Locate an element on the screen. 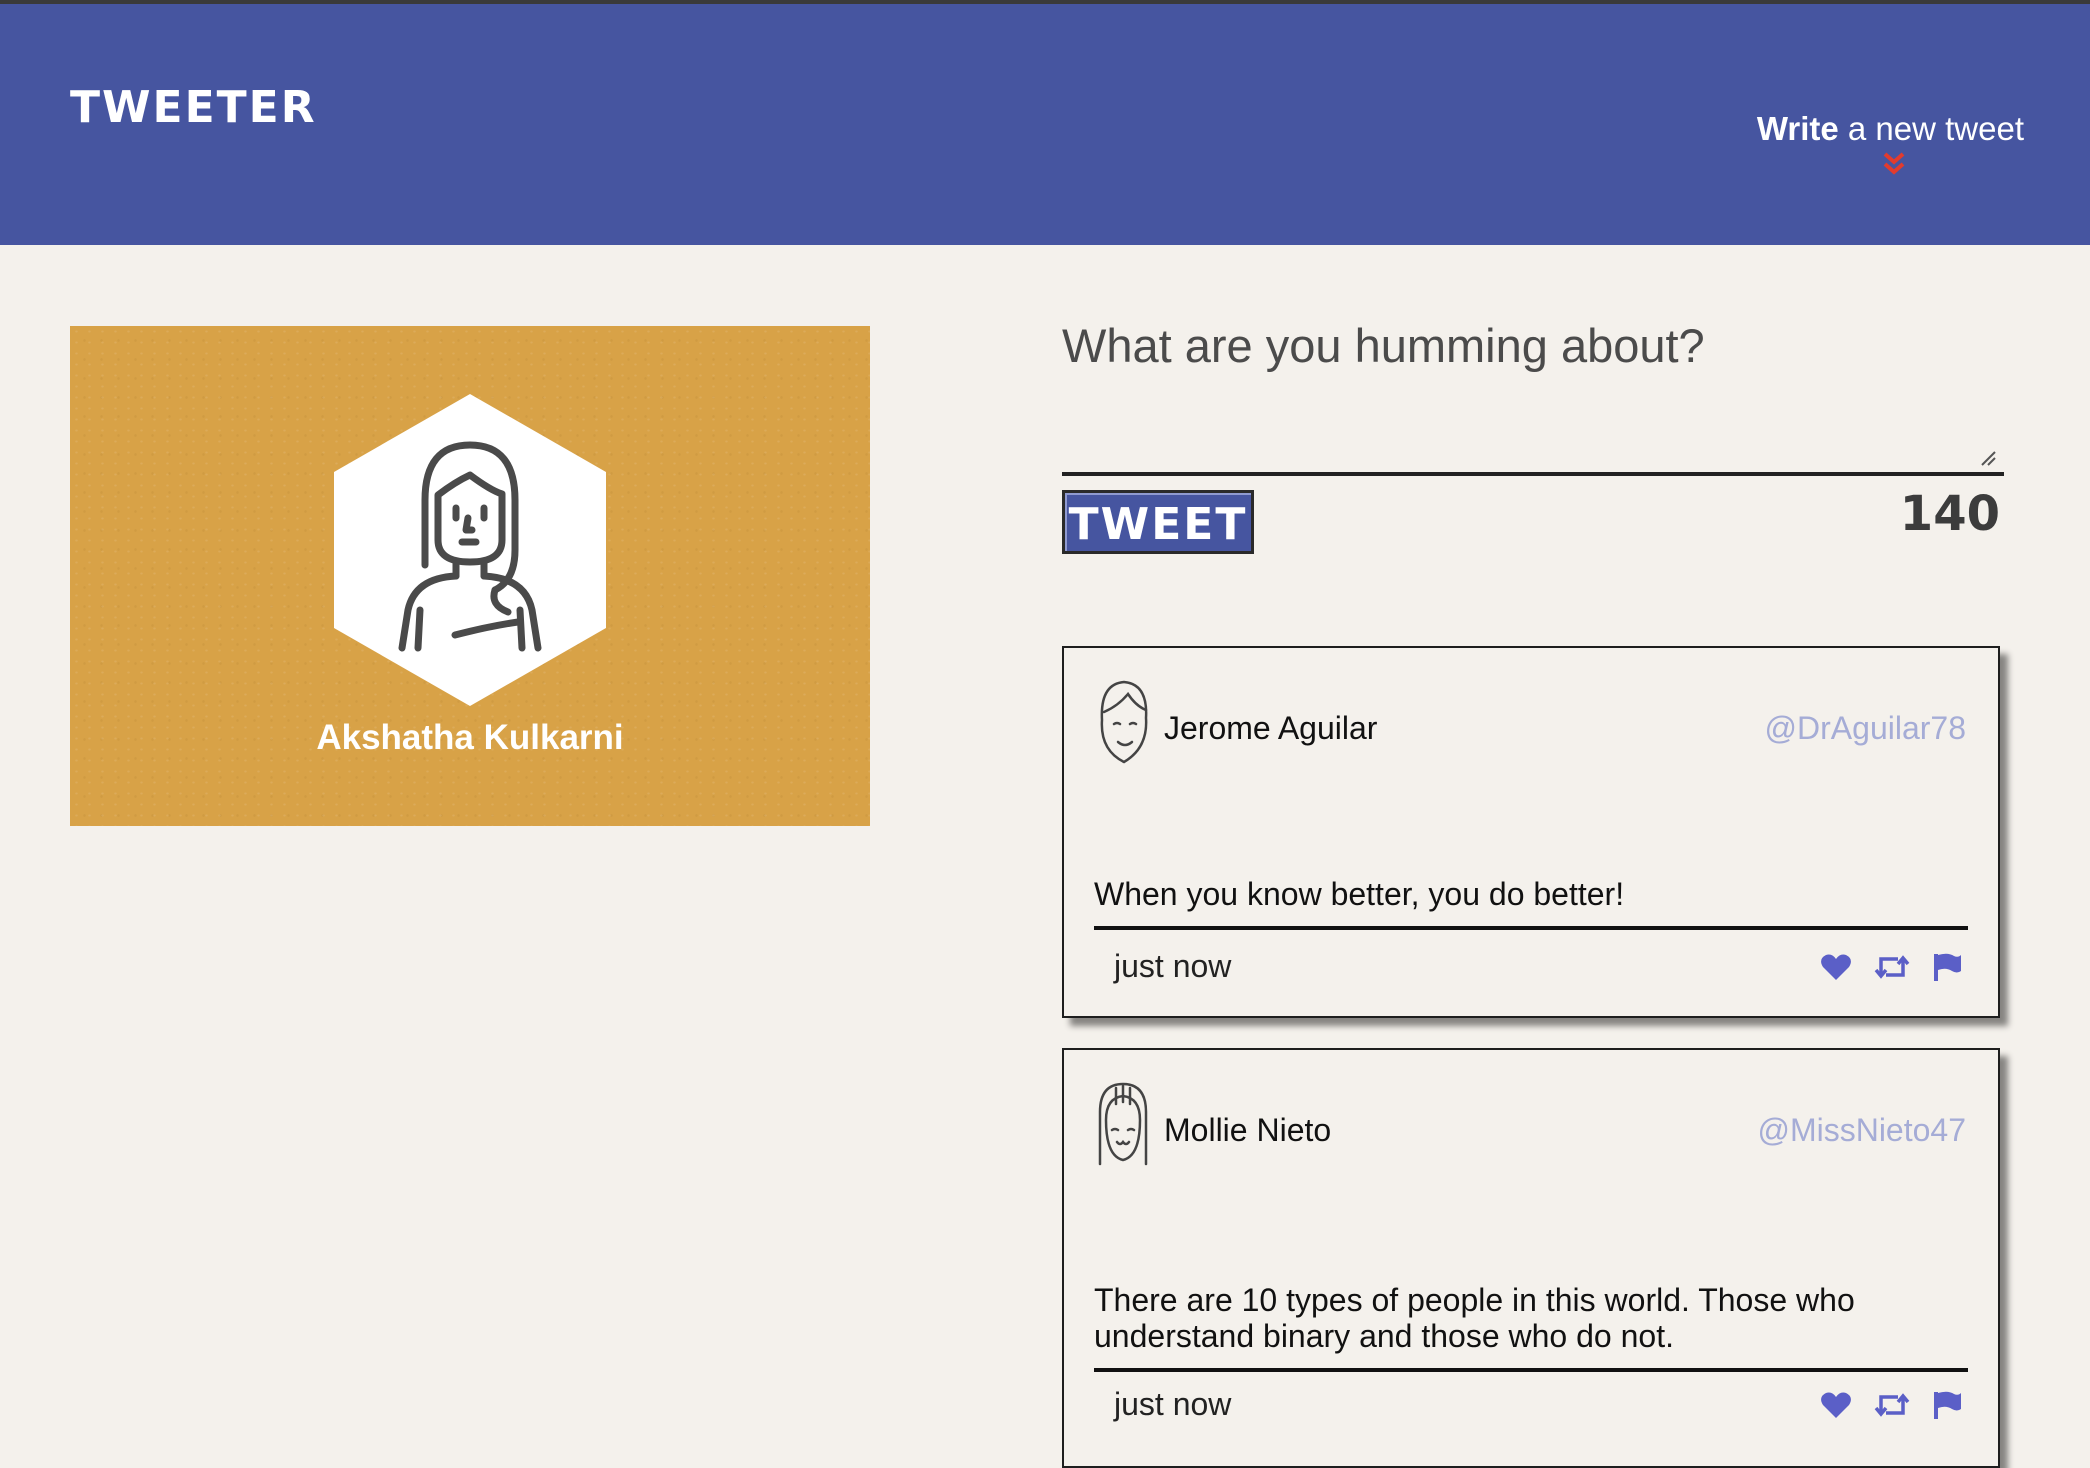 The width and height of the screenshot is (2090, 1468). character-counter: 140 is located at coordinates (1949, 514).